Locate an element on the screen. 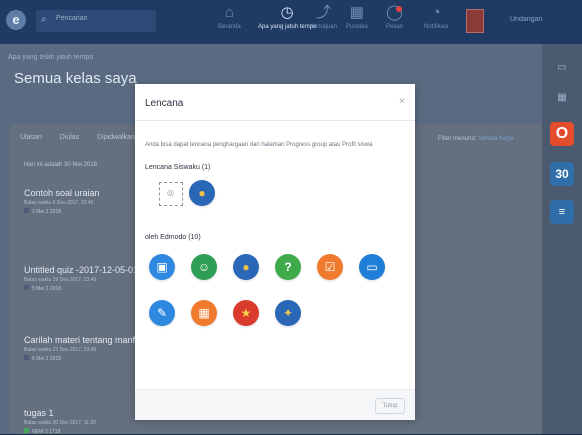 Image resolution: width=582 pixels, height=435 pixels. nav-messages: ◯ Pesan is located at coordinates (394, 24).